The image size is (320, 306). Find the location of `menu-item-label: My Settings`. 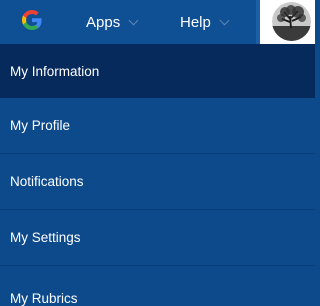

menu-item-label: My Settings is located at coordinates (45, 237).